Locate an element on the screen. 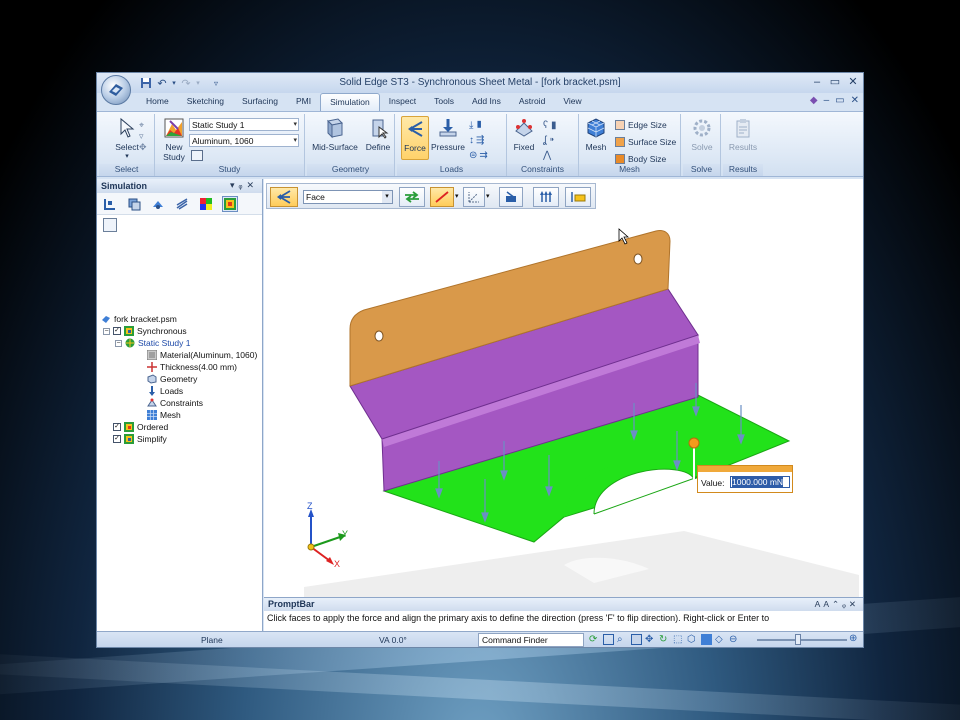 The height and width of the screenshot is (720, 960). force-step-button is located at coordinates (284, 197).